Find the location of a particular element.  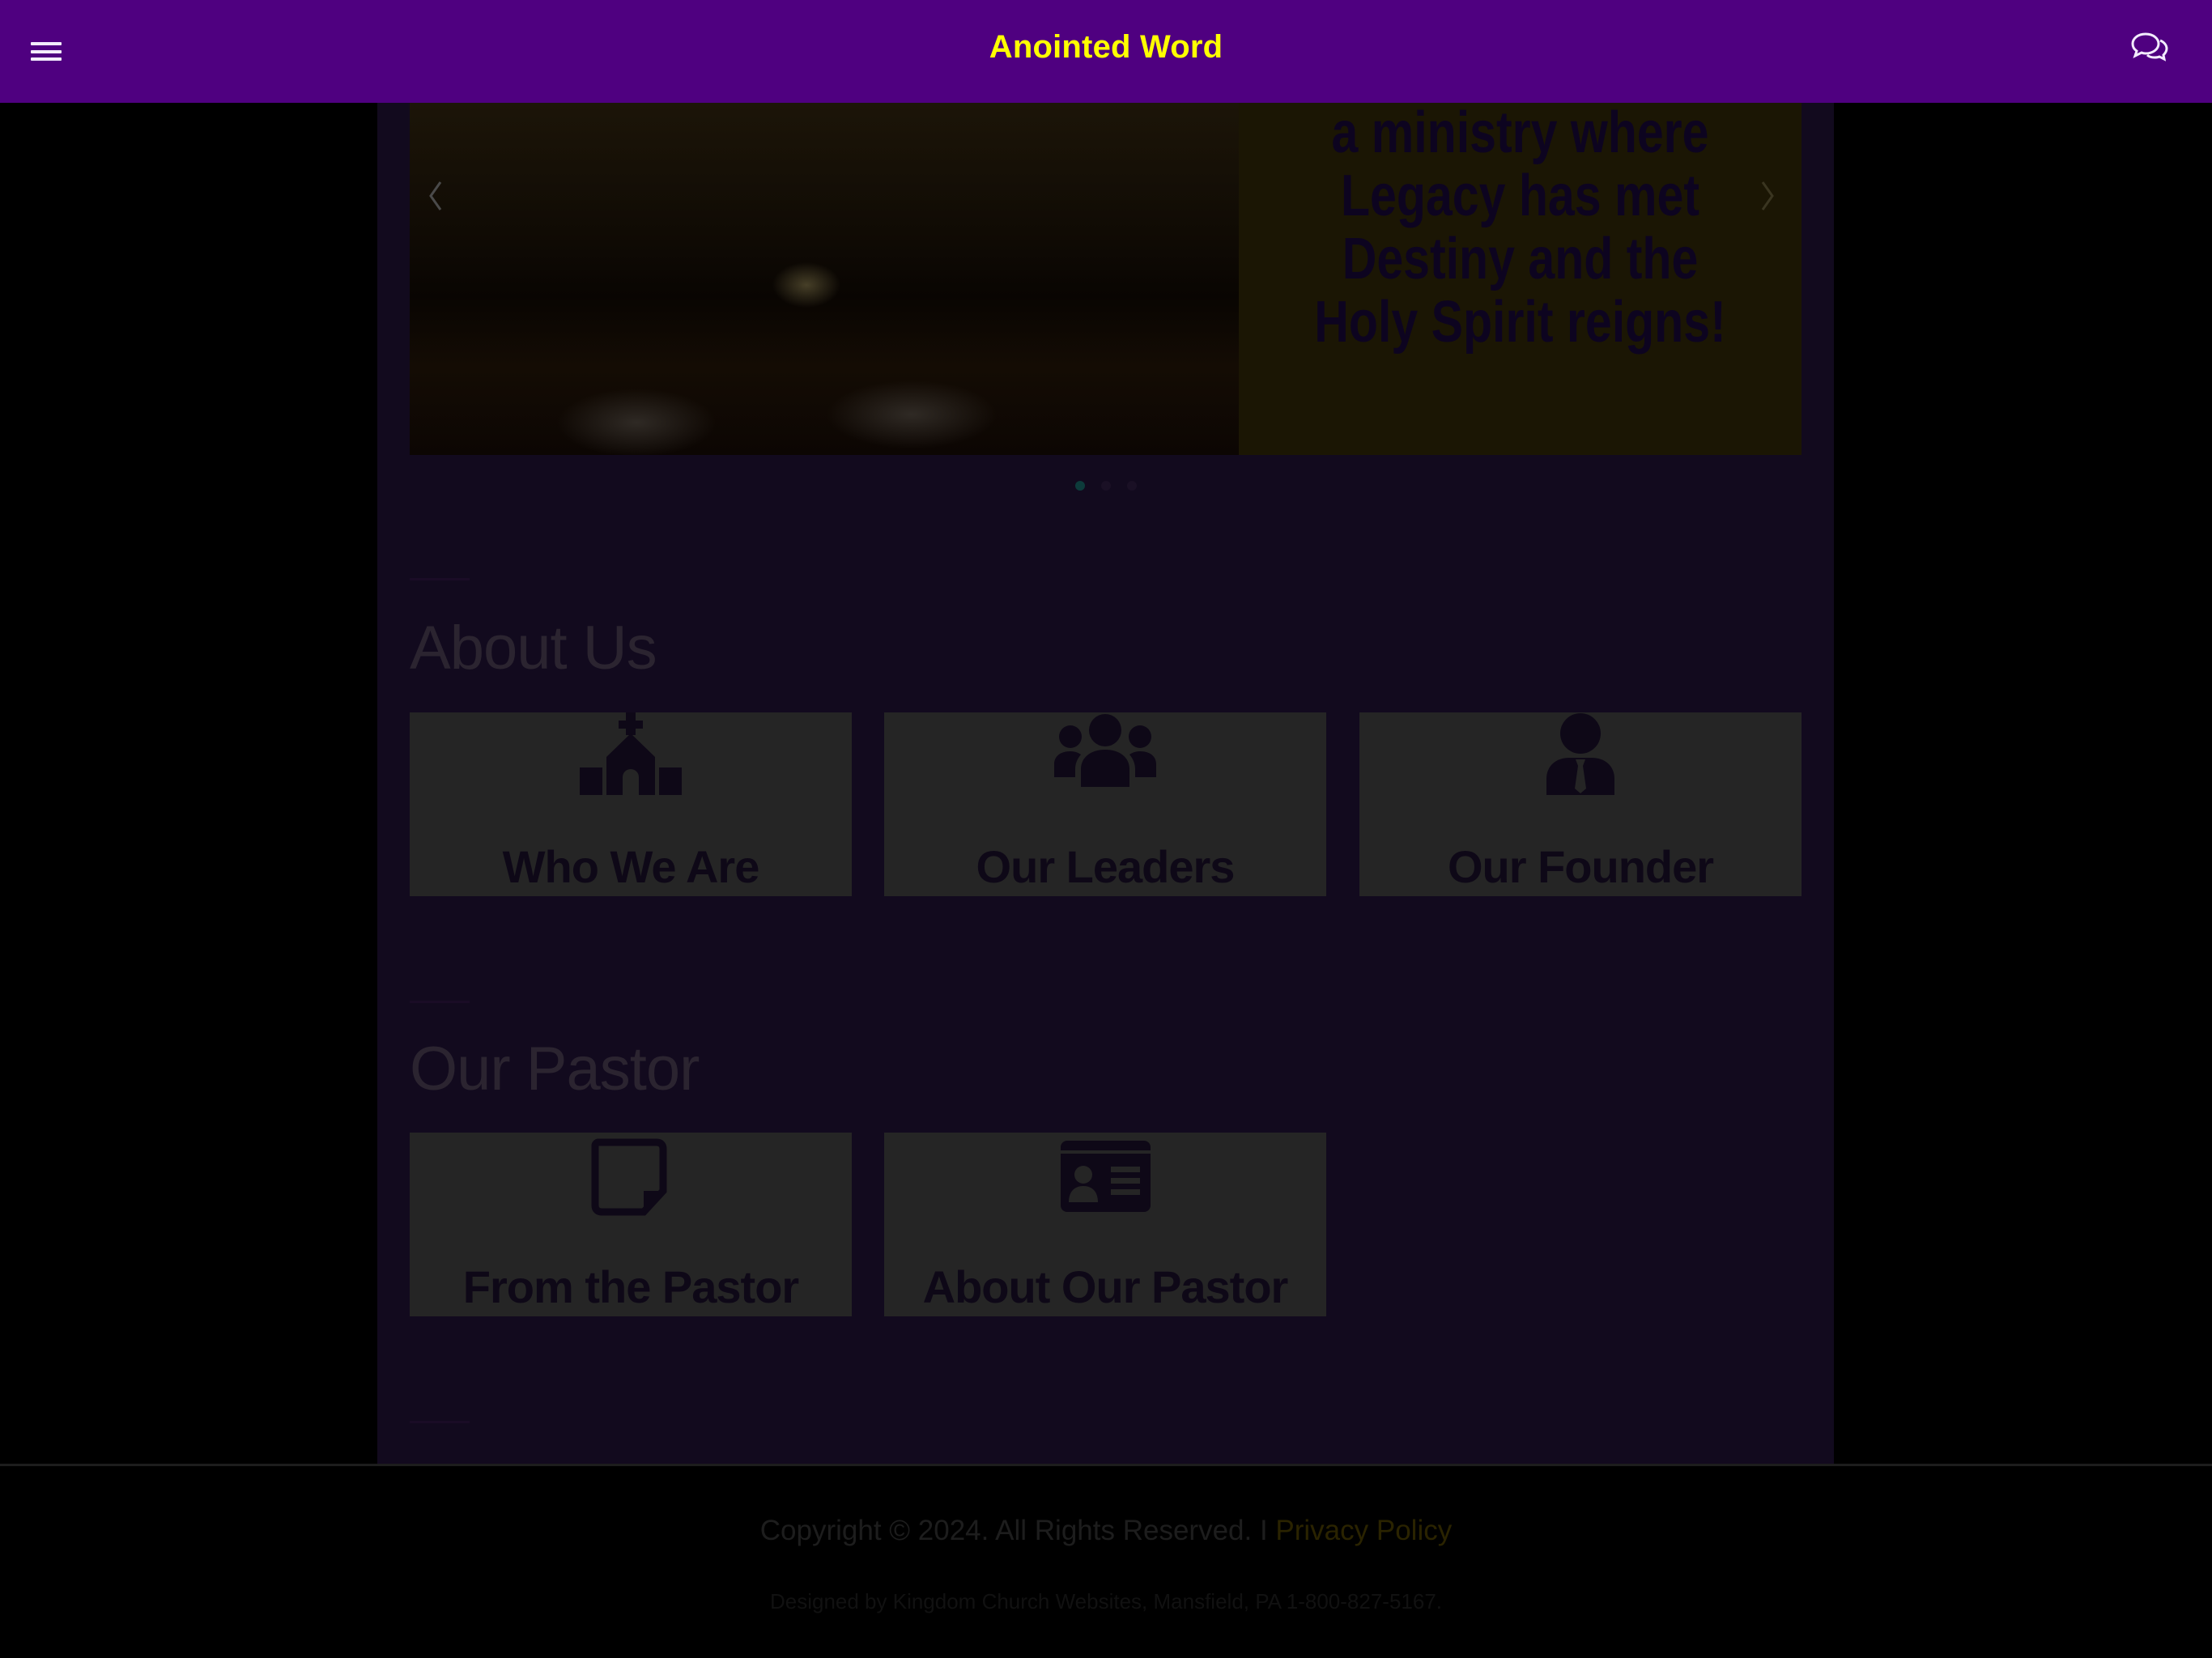

chat-bubbles-icon is located at coordinates (2149, 47).